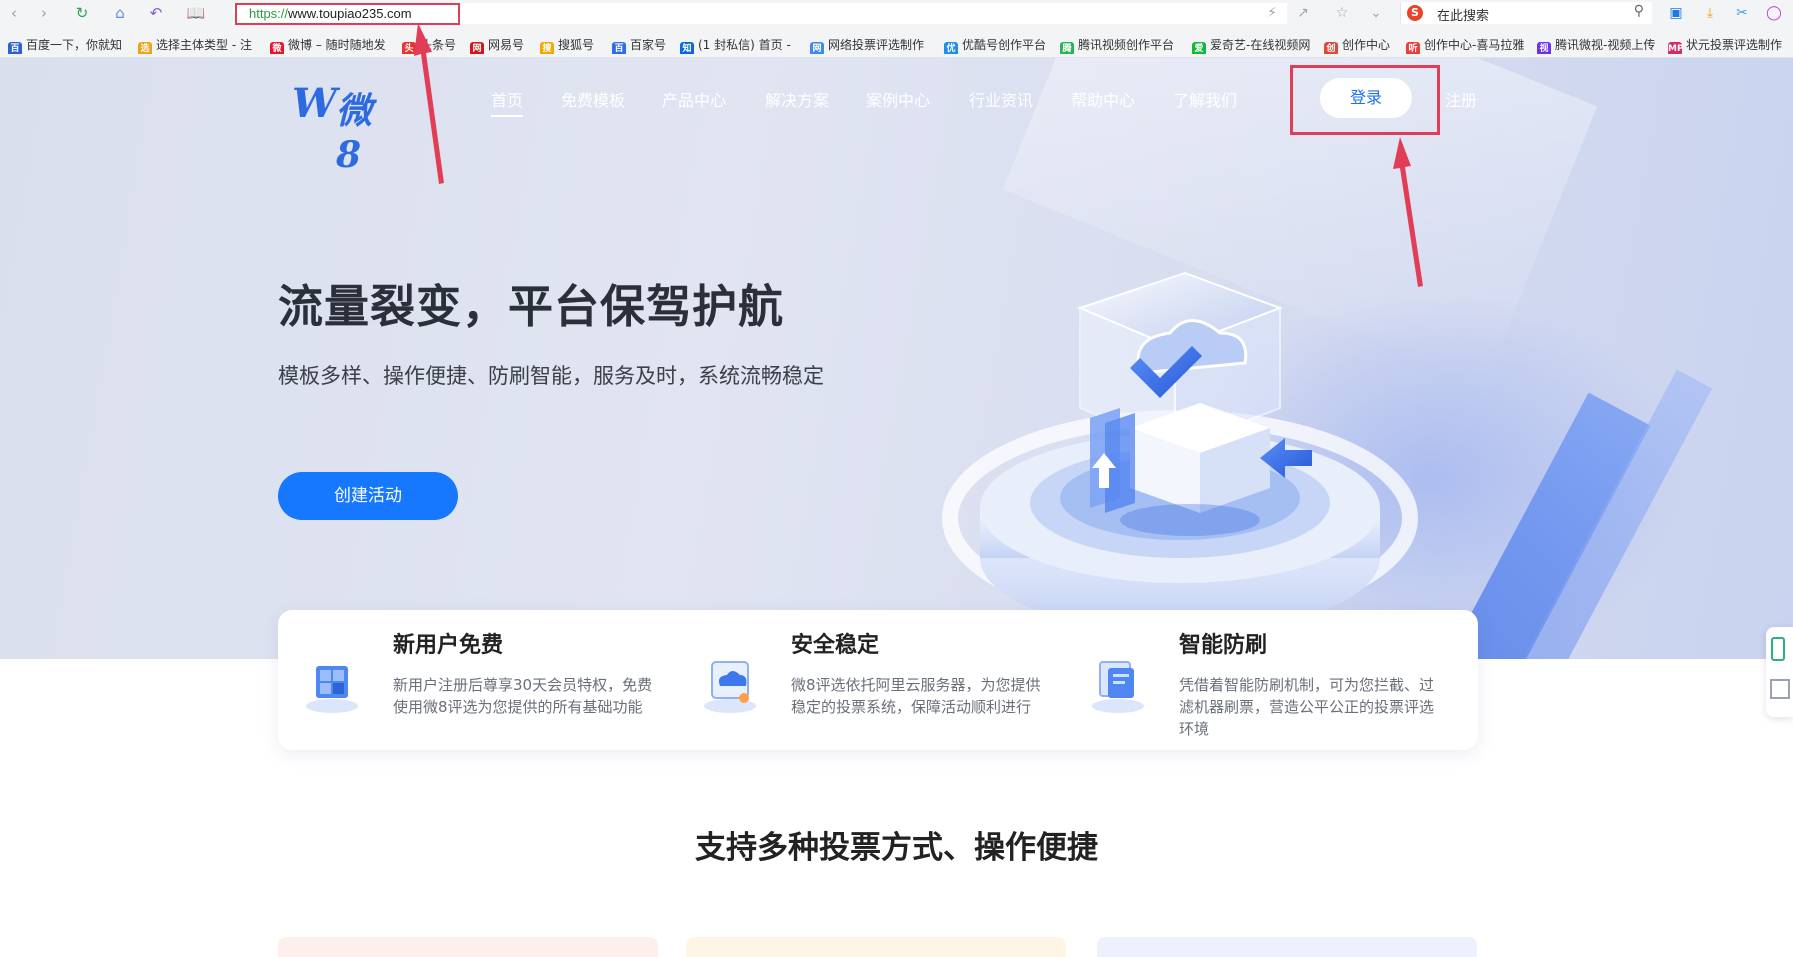 Image resolution: width=1793 pixels, height=957 pixels. I want to click on bookmark-label: 搜狐号, so click(576, 45).